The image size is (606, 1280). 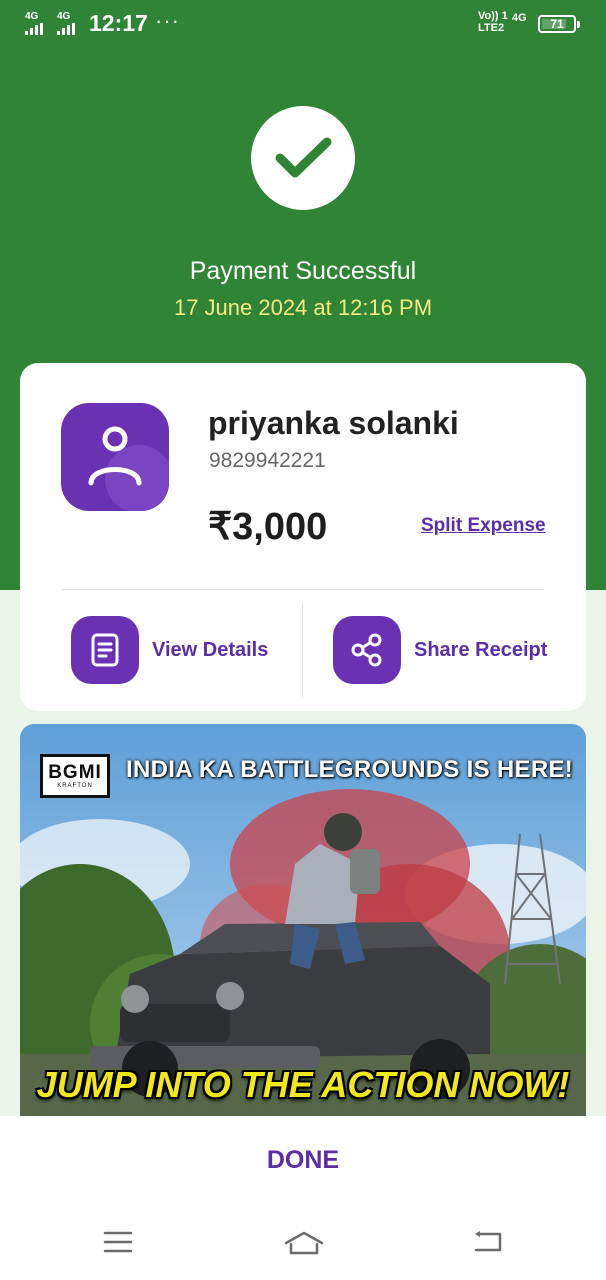 I want to click on share-receipt-button: Share Receipt, so click(x=440, y=650).